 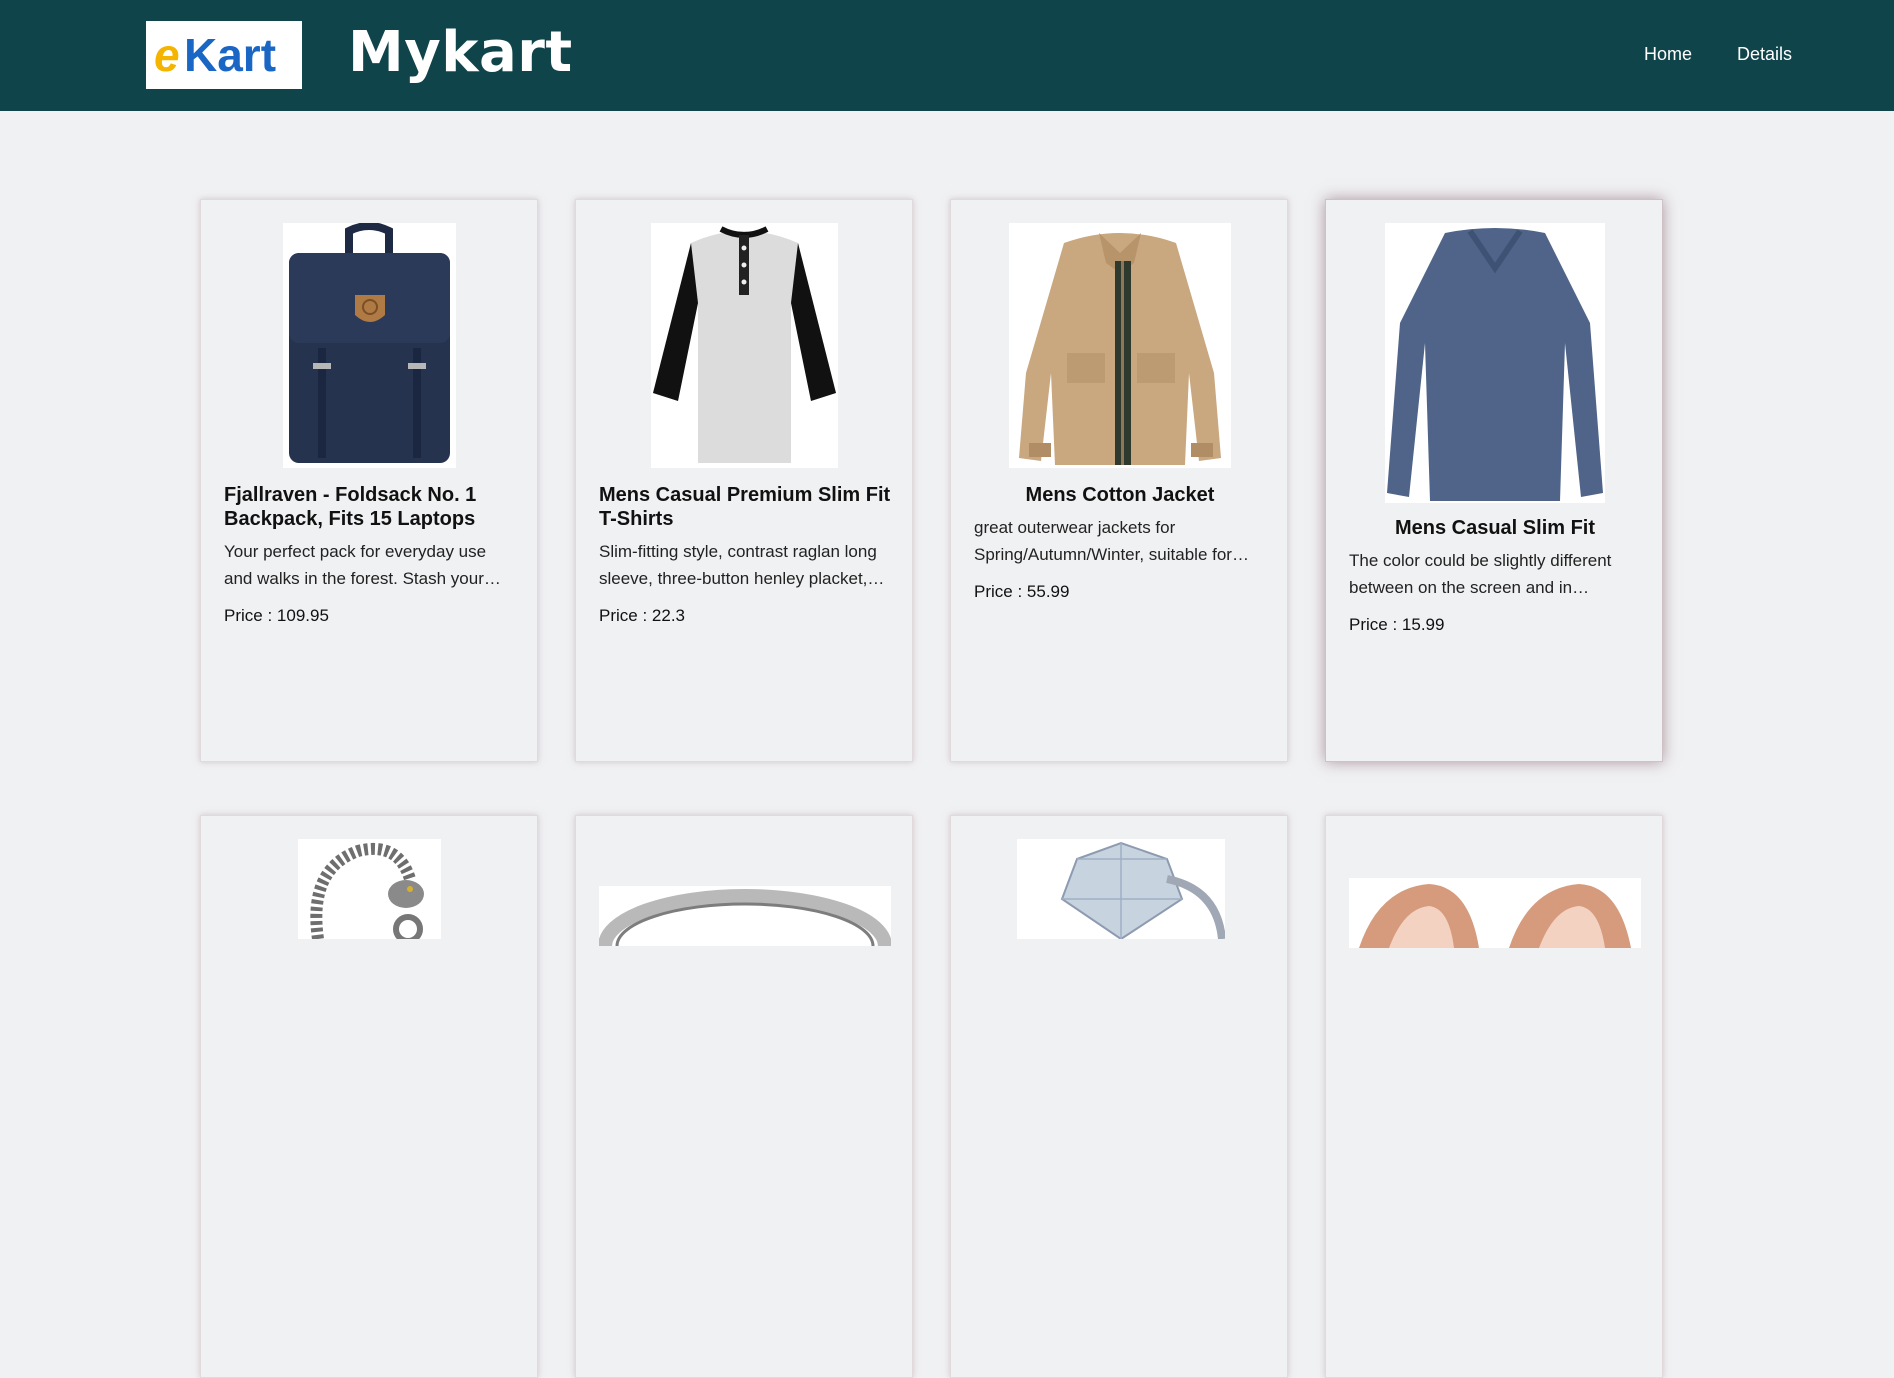 What do you see at coordinates (230, 55) in the screenshot?
I see `svg-text: Kart` at bounding box center [230, 55].